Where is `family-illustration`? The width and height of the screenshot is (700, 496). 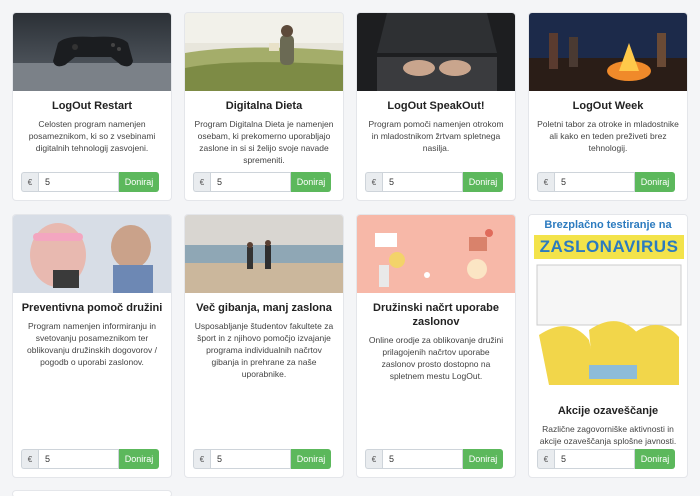 family-illustration is located at coordinates (436, 254).